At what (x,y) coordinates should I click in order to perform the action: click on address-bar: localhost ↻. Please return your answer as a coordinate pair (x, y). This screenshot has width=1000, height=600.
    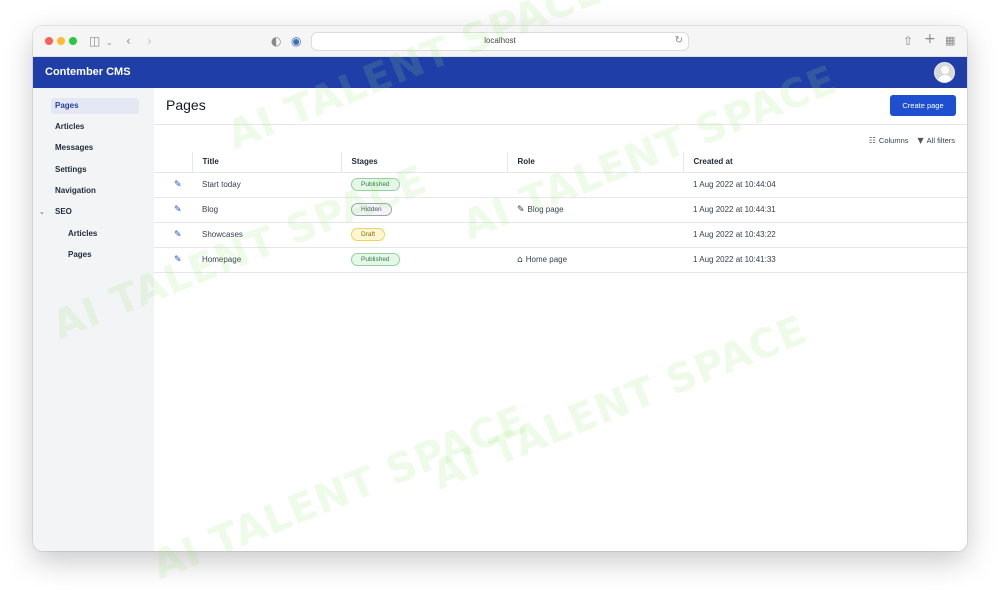
    Looking at the image, I should click on (500, 41).